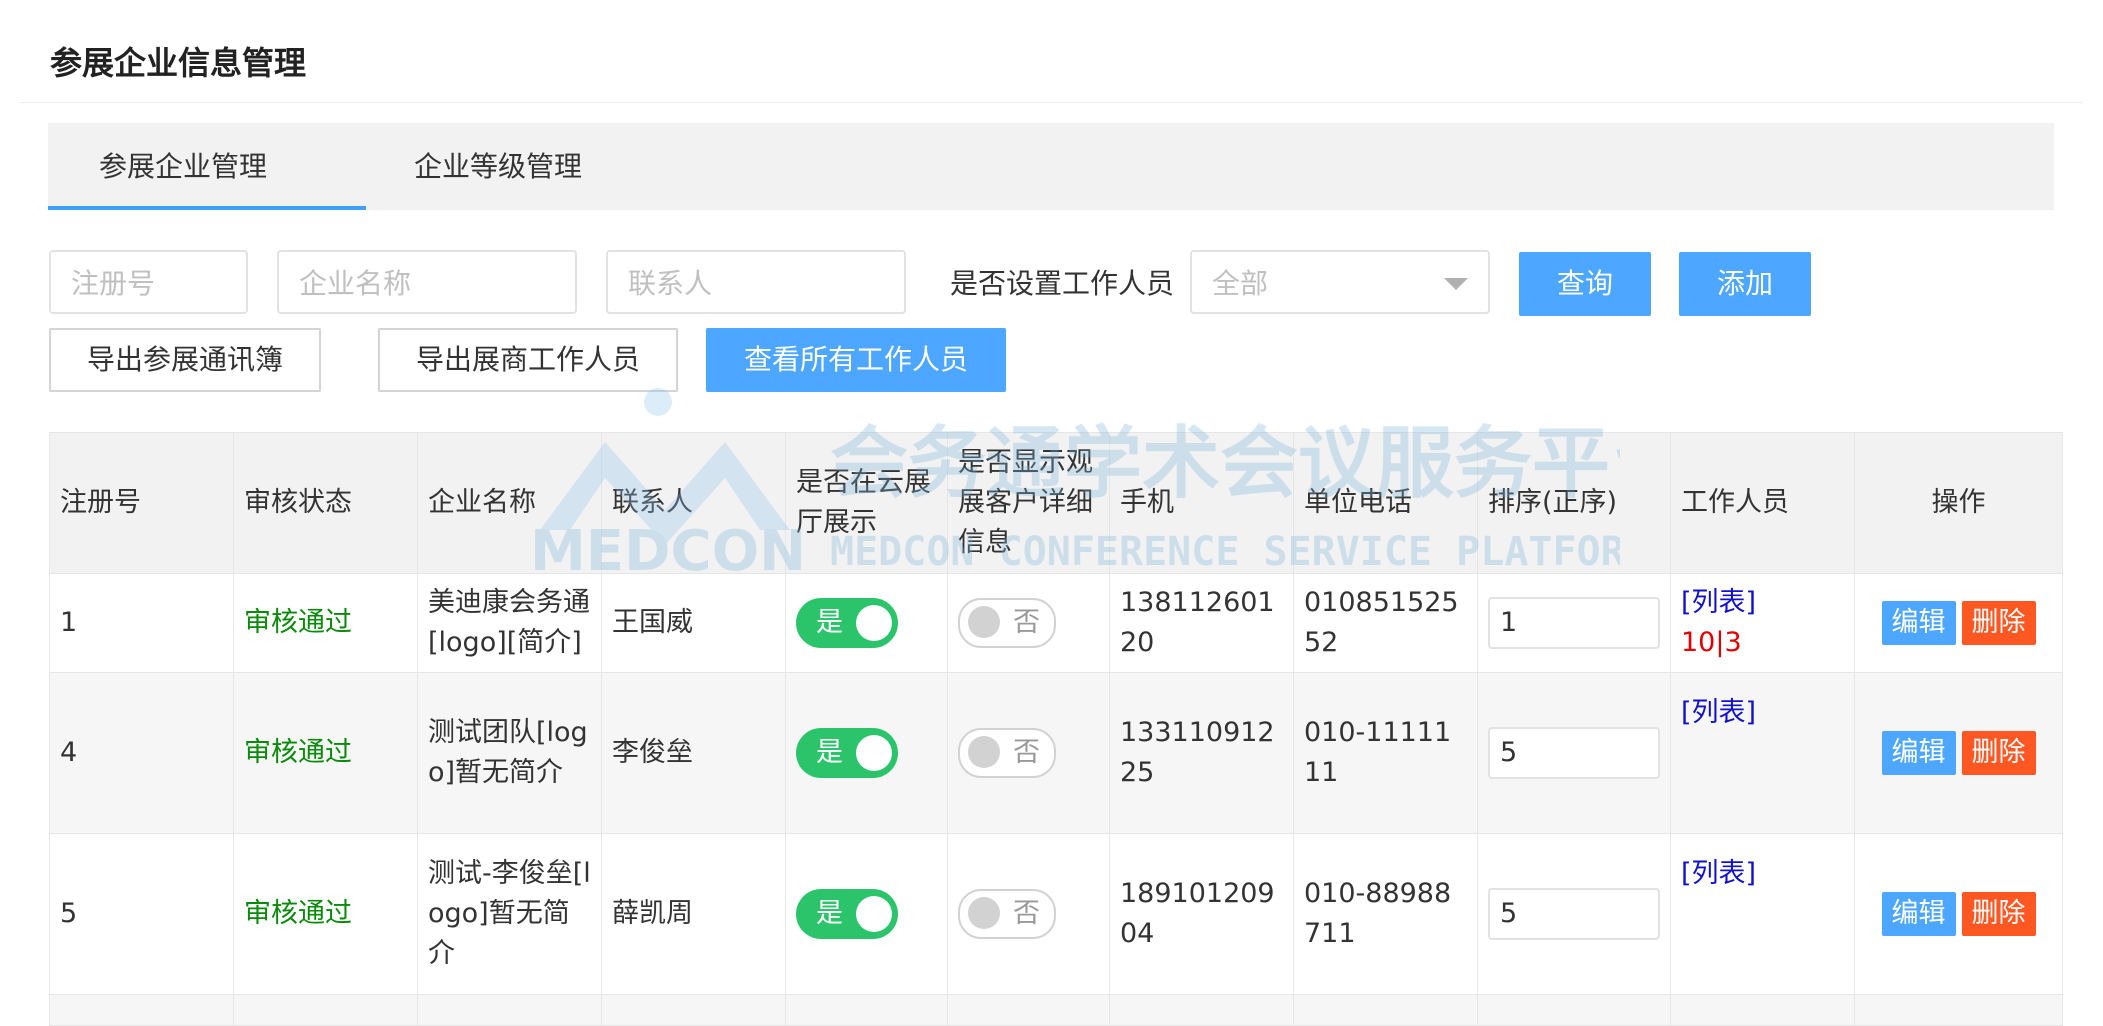 This screenshot has width=2103, height=1026. Describe the element at coordinates (509, 753) in the screenshot. I see `company-cell: 测试团队[logo]暂无简介` at that location.